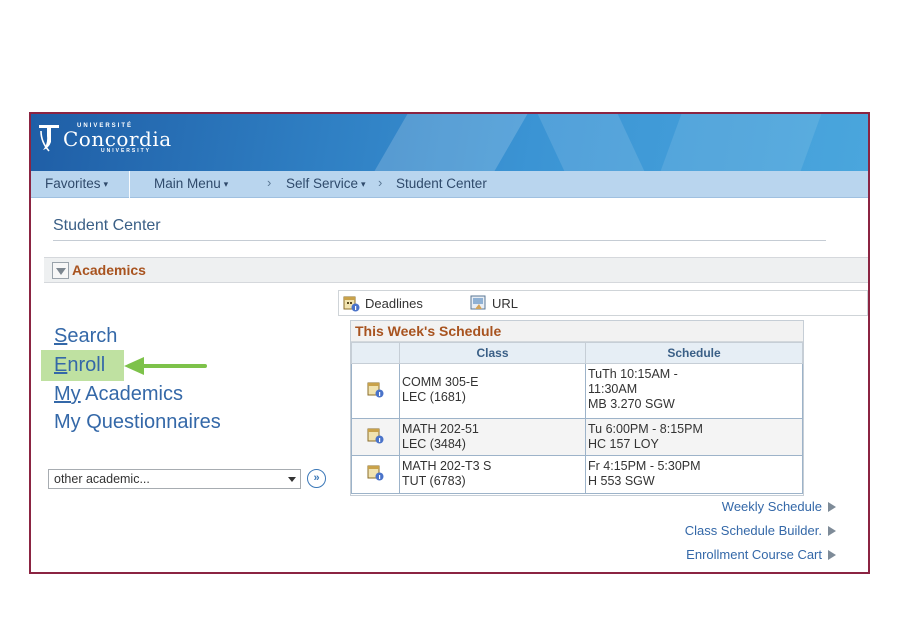 The image size is (900, 620). What do you see at coordinates (754, 554) in the screenshot?
I see `enrollment-cart-label: Enrollment Course Cart` at bounding box center [754, 554].